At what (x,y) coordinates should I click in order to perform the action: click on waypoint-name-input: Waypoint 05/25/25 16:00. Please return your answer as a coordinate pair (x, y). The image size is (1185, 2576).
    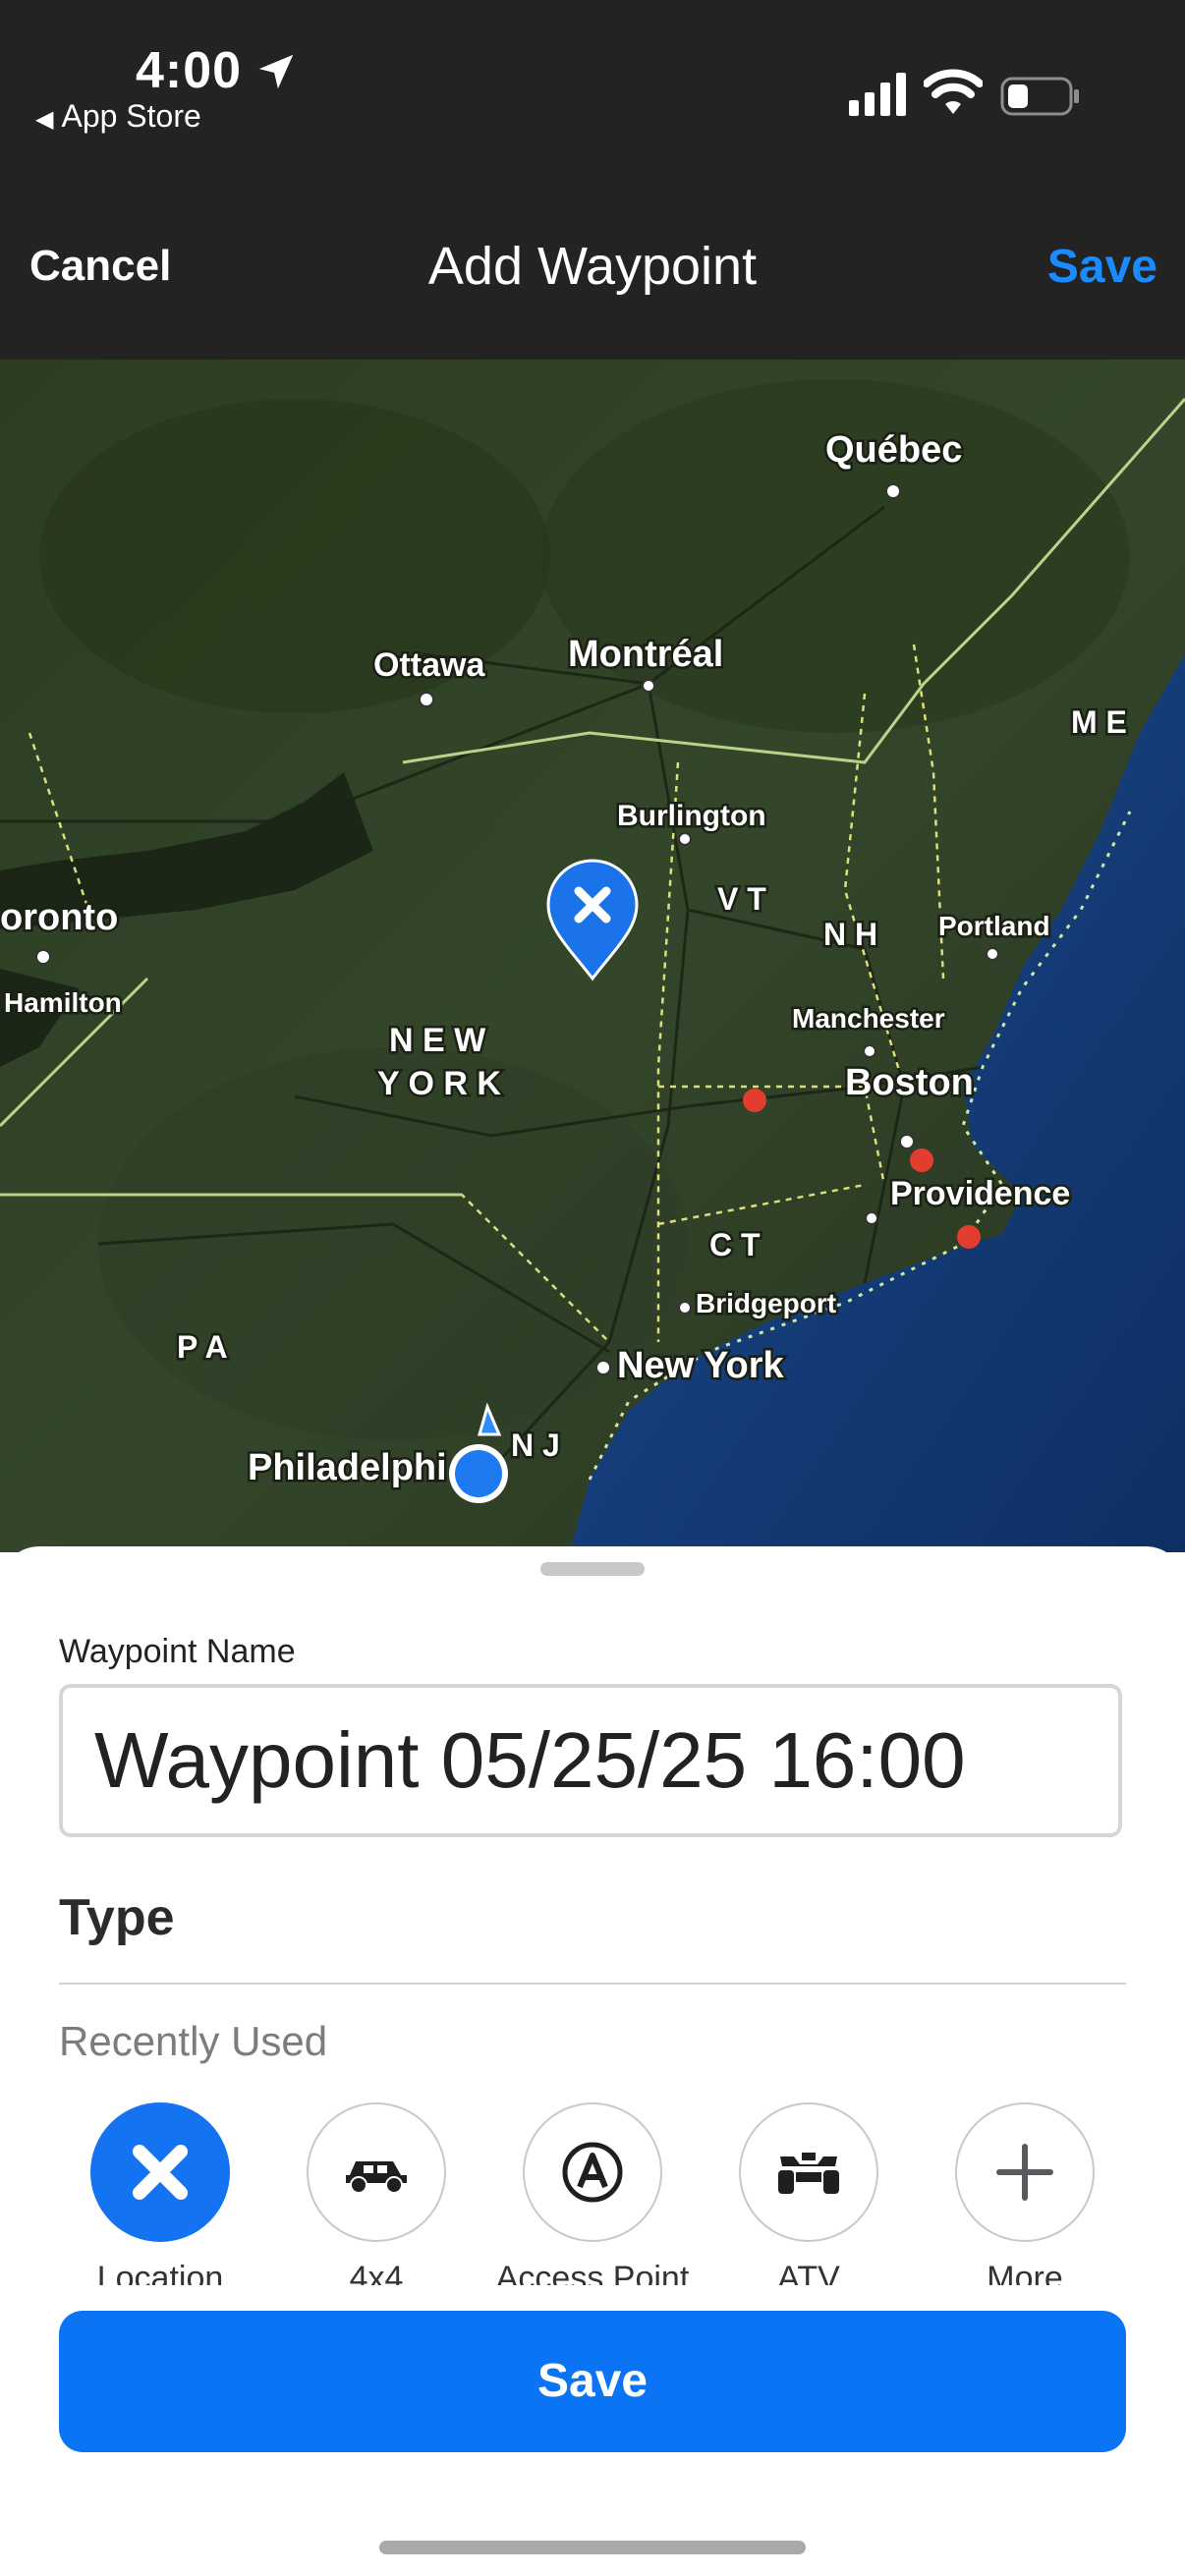
    Looking at the image, I should click on (591, 1760).